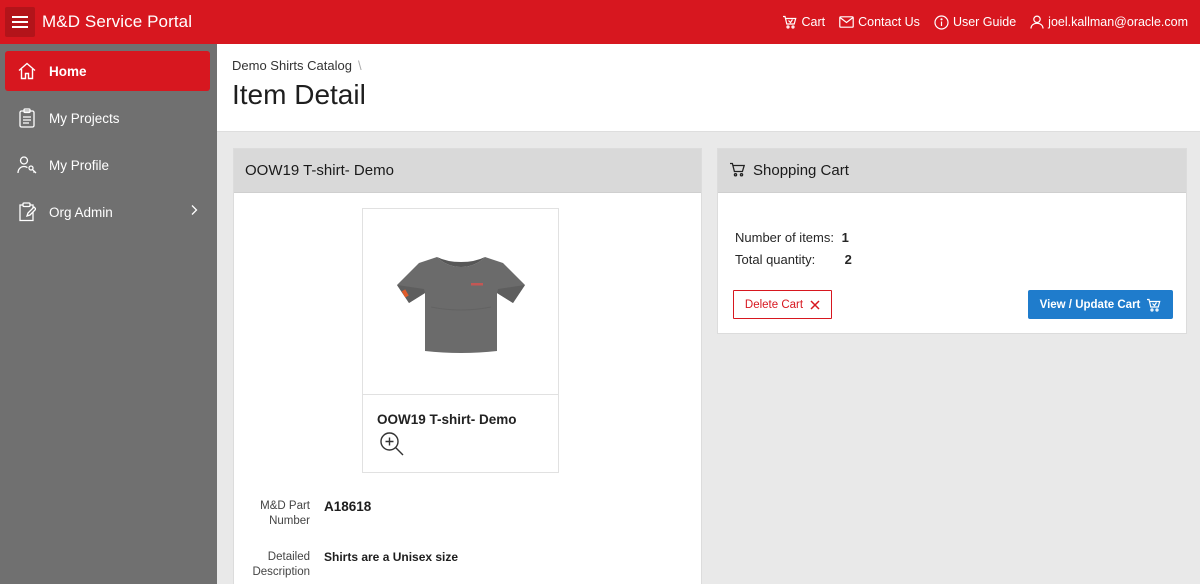 Image resolution: width=1200 pixels, height=584 pixels. I want to click on cart-quantity-line: Total quantity: 2, so click(793, 259).